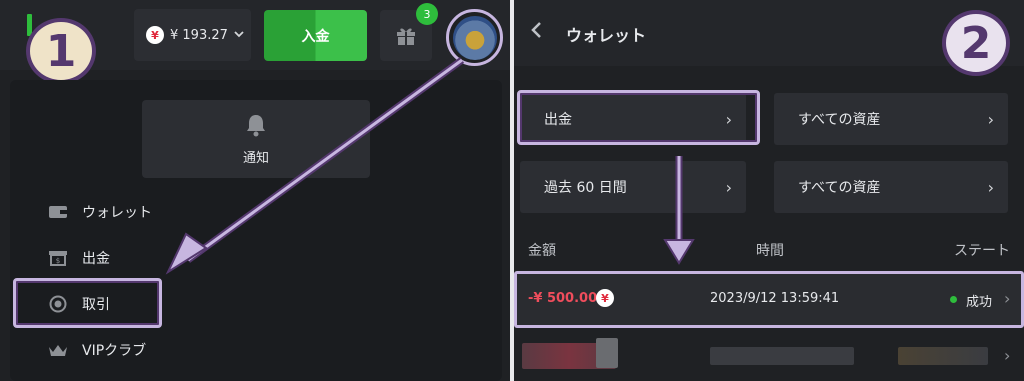 Image resolution: width=1024 pixels, height=381 pixels. What do you see at coordinates (976, 43) in the screenshot?
I see `step-2-marker: 2` at bounding box center [976, 43].